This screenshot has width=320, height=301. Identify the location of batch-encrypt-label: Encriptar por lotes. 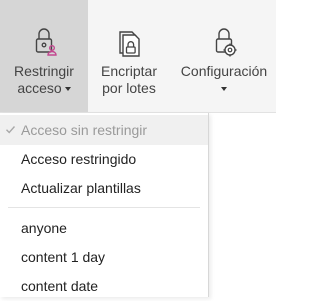
(129, 80).